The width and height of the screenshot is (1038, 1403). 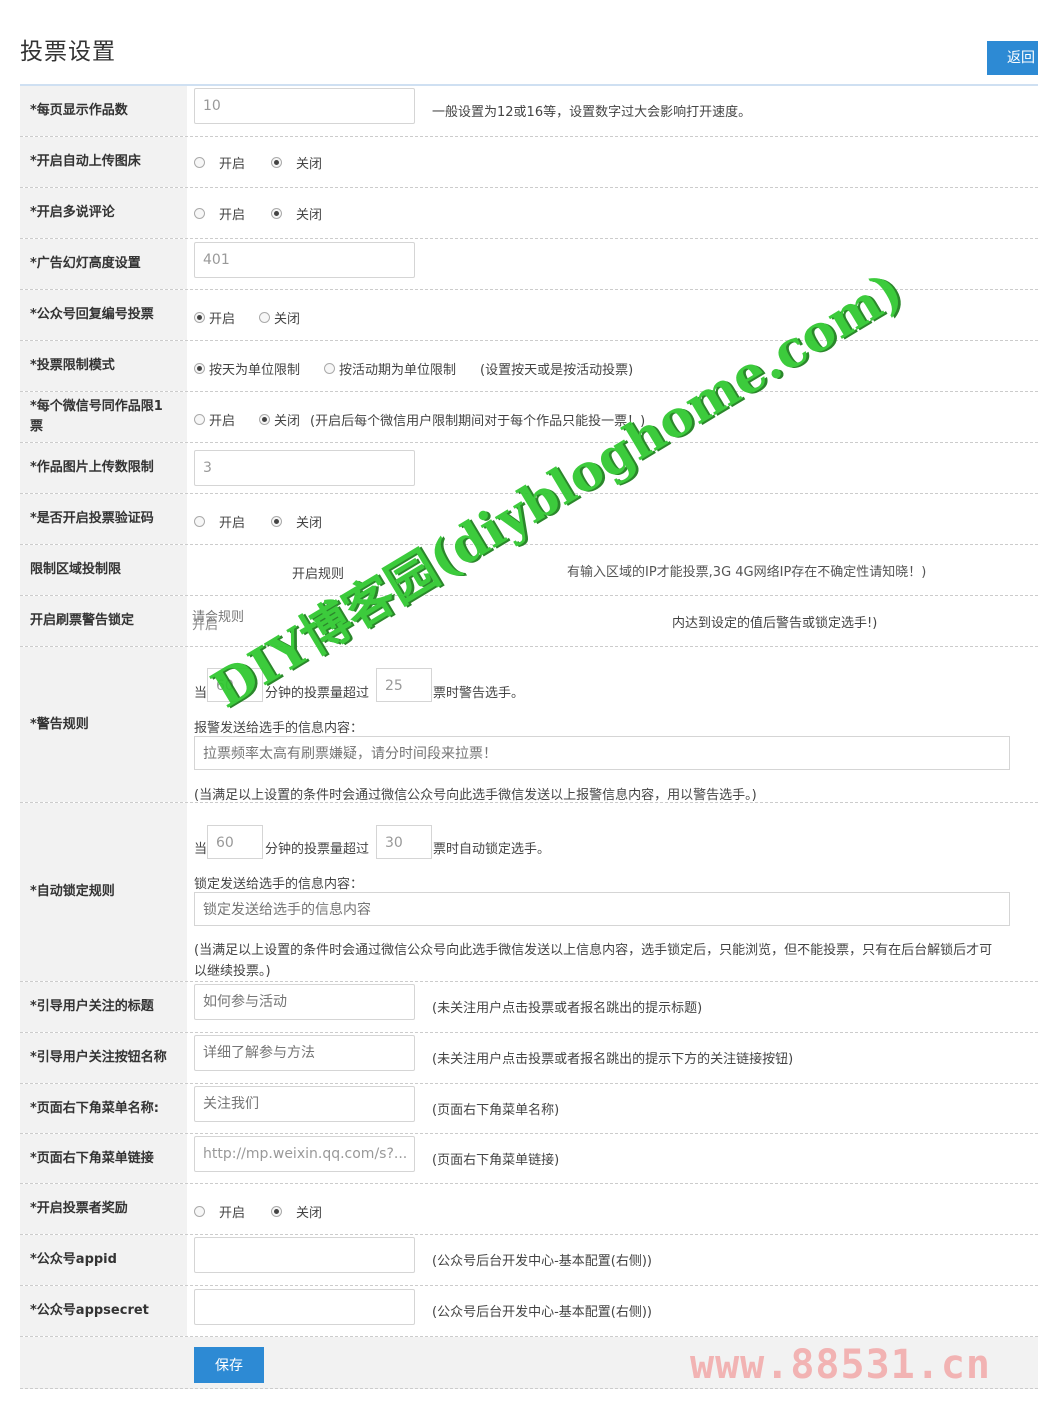 I want to click on row-captcha: *是否开启投票验证码 开启 关闭, so click(x=529, y=519).